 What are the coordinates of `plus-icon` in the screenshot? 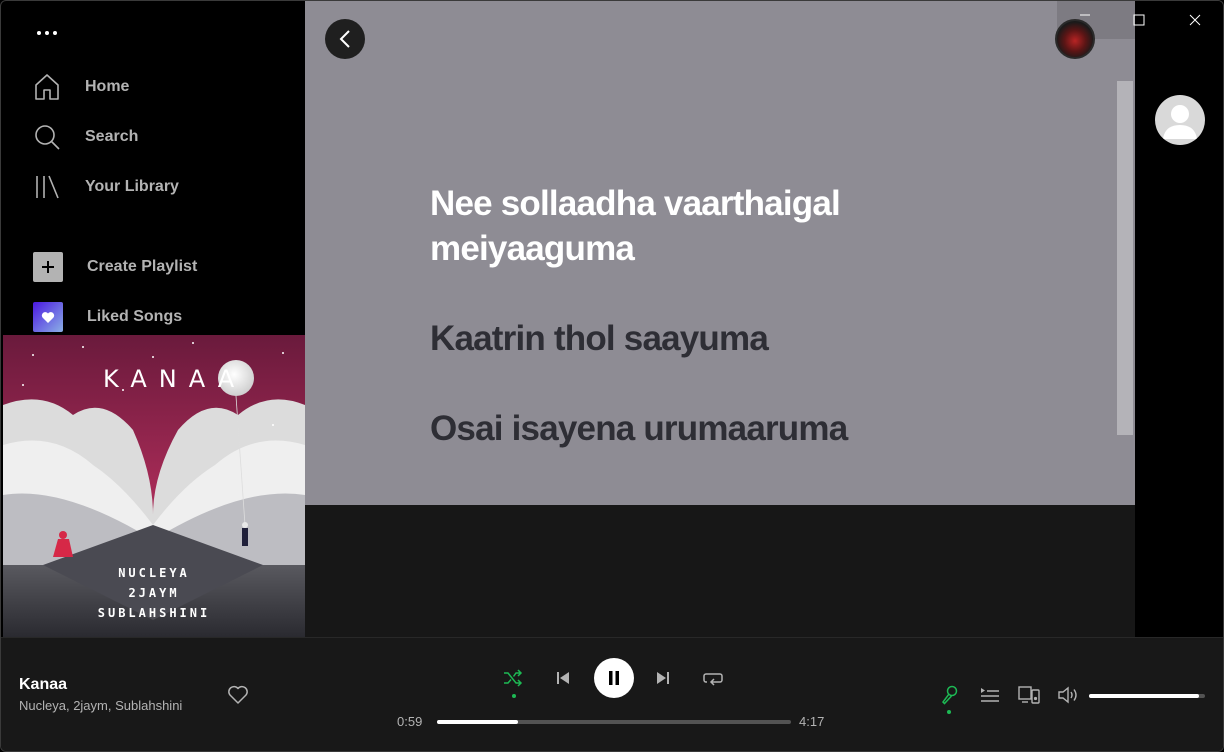 It's located at (48, 267).